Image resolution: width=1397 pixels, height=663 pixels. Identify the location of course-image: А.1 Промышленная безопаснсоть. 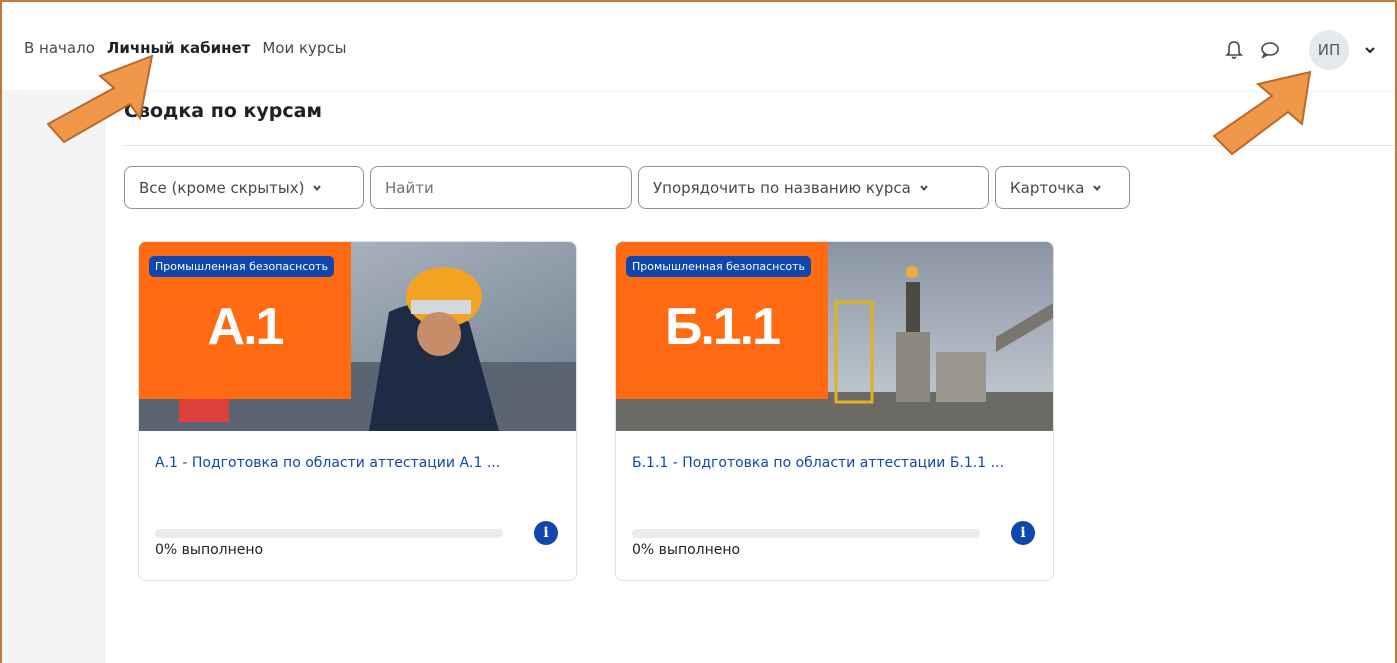
(357, 336).